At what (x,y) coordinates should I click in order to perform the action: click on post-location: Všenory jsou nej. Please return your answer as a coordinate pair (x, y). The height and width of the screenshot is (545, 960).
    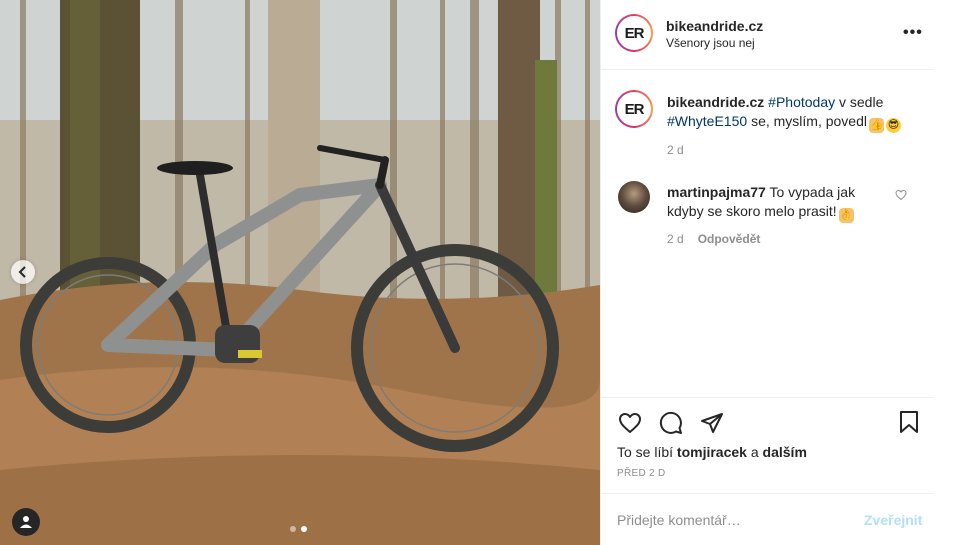
    Looking at the image, I should click on (710, 43).